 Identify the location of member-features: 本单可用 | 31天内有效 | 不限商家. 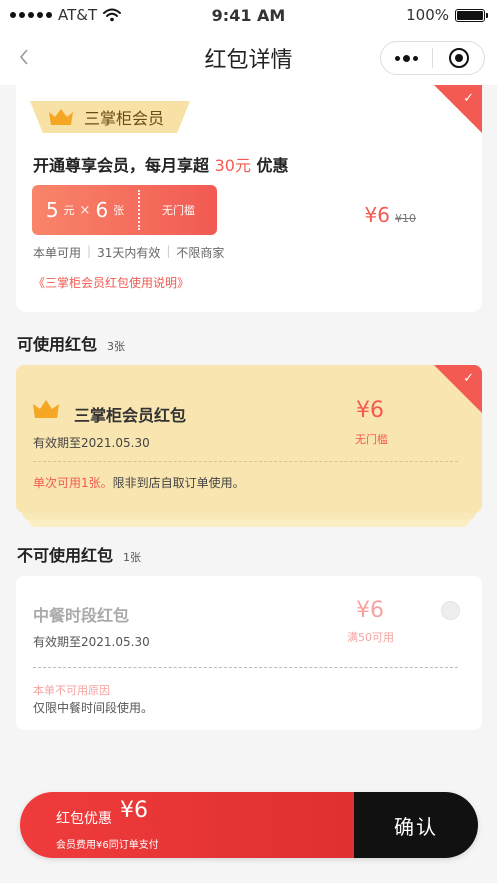
(128, 252).